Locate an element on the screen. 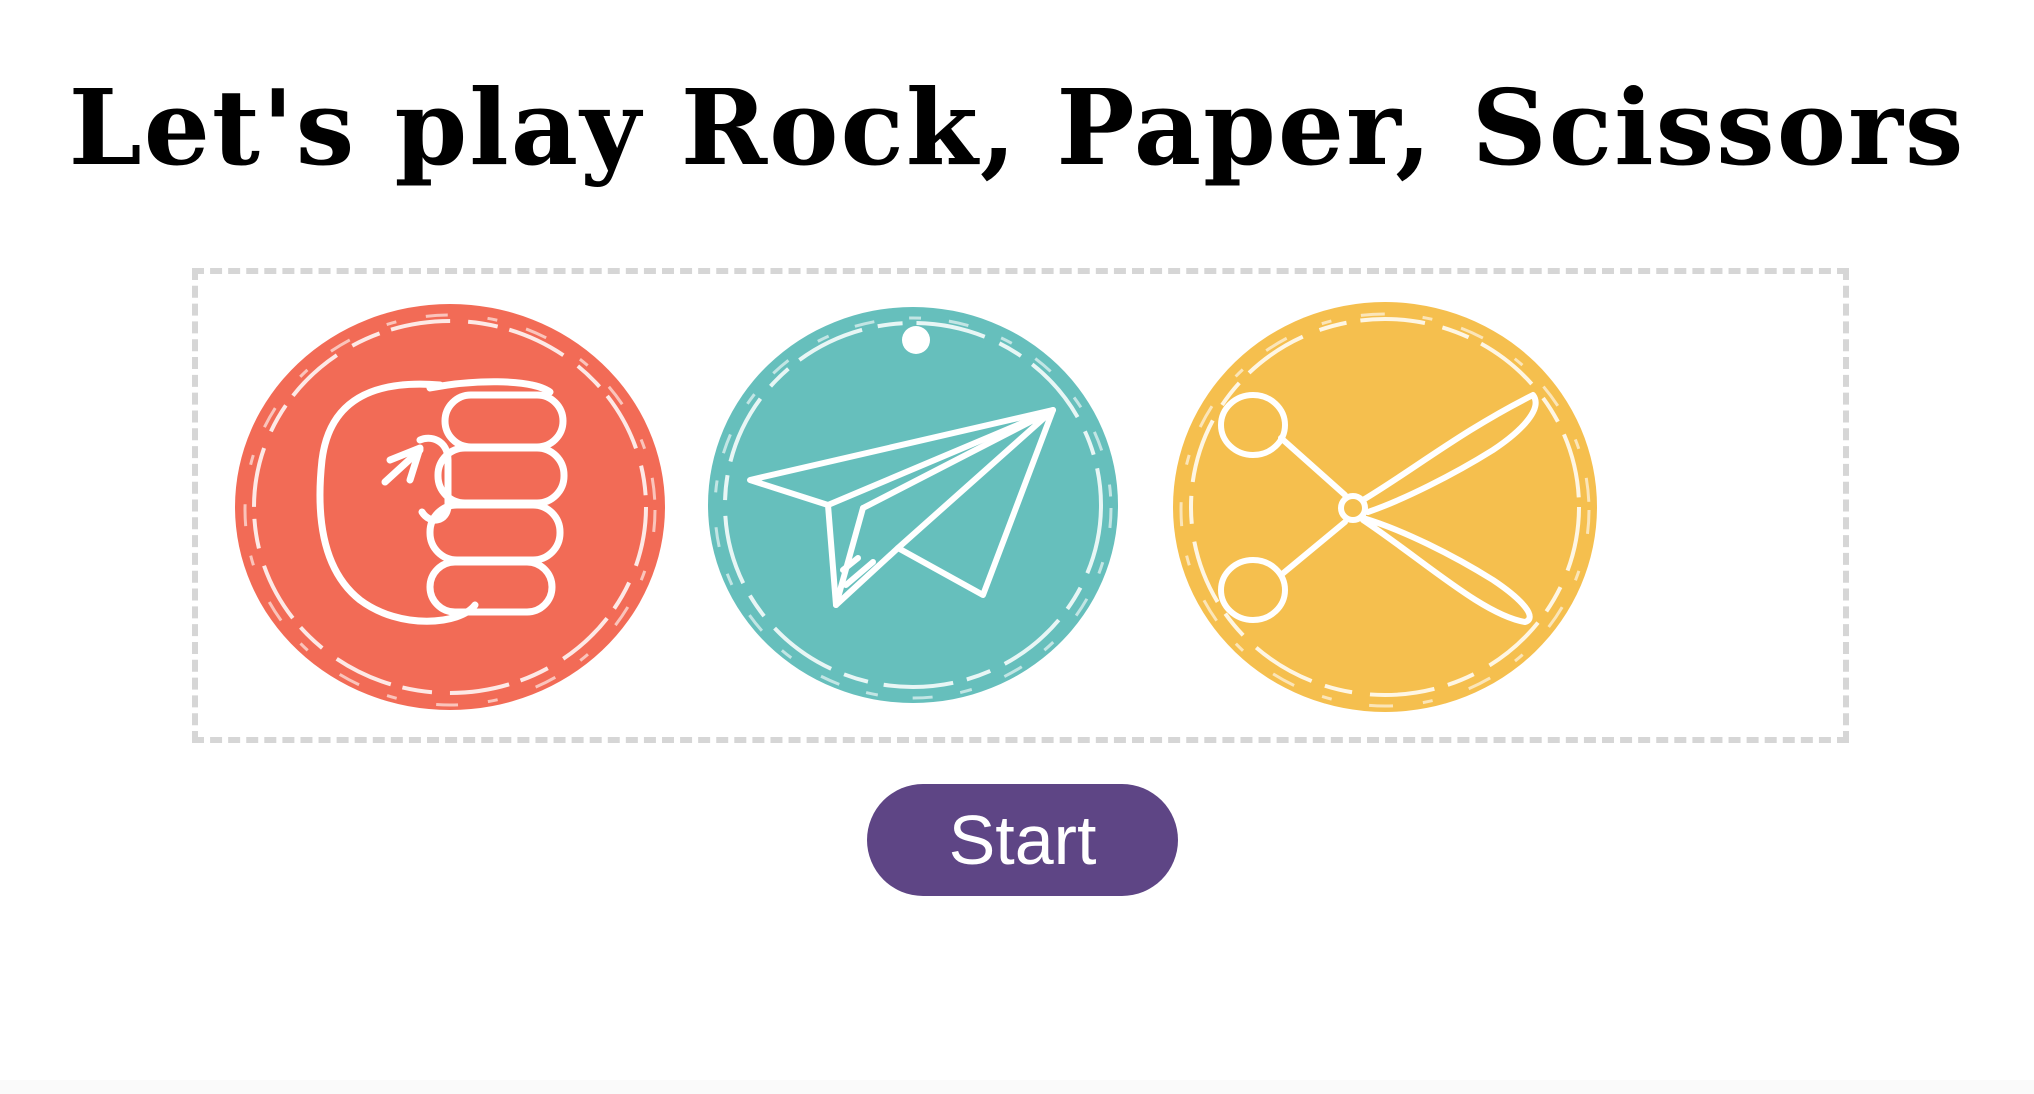 This screenshot has height=1094, width=2034. page-title: Let's play Rock, Paper, Scissors is located at coordinates (1017, 127).